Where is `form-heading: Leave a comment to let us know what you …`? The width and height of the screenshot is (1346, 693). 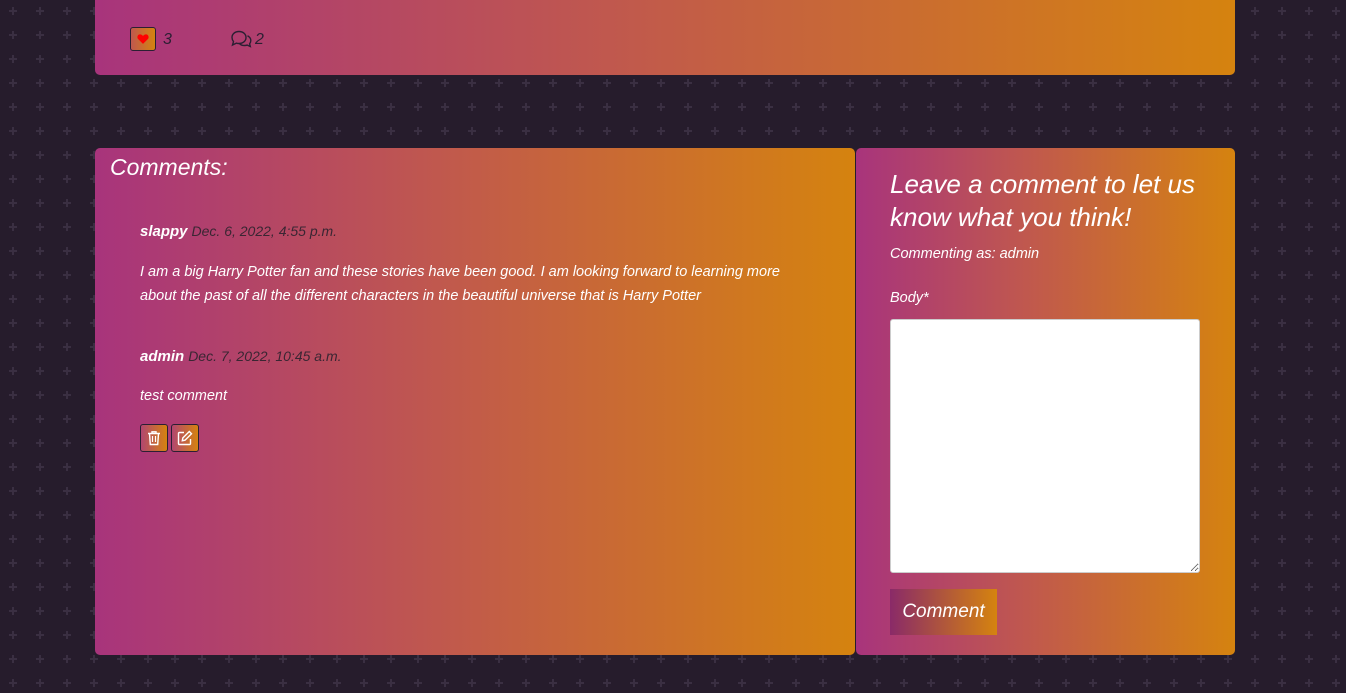
form-heading: Leave a comment to let us know what you … is located at coordinates (1042, 200).